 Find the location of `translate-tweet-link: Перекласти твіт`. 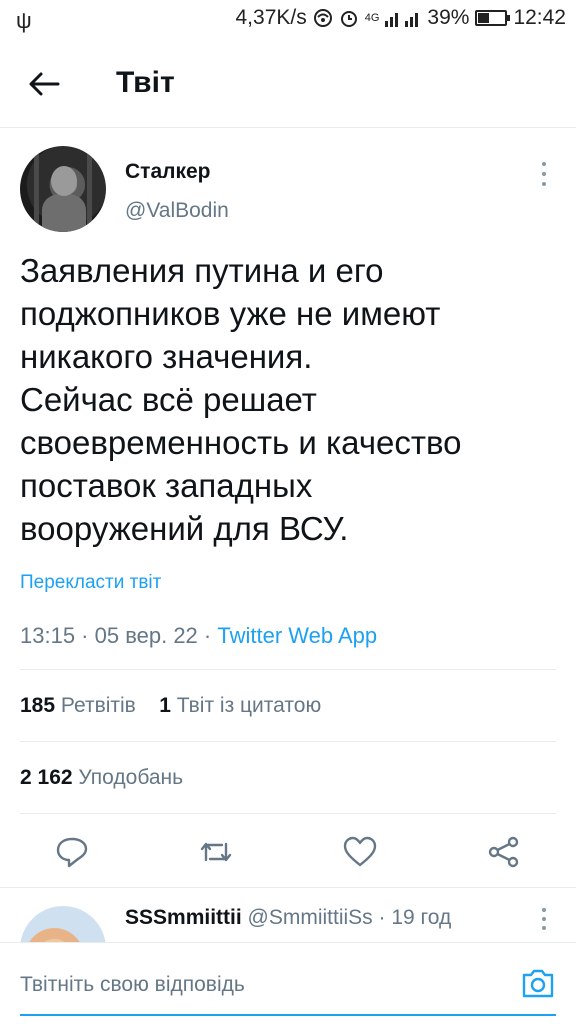

translate-tweet-link: Перекласти твіт is located at coordinates (90, 583).